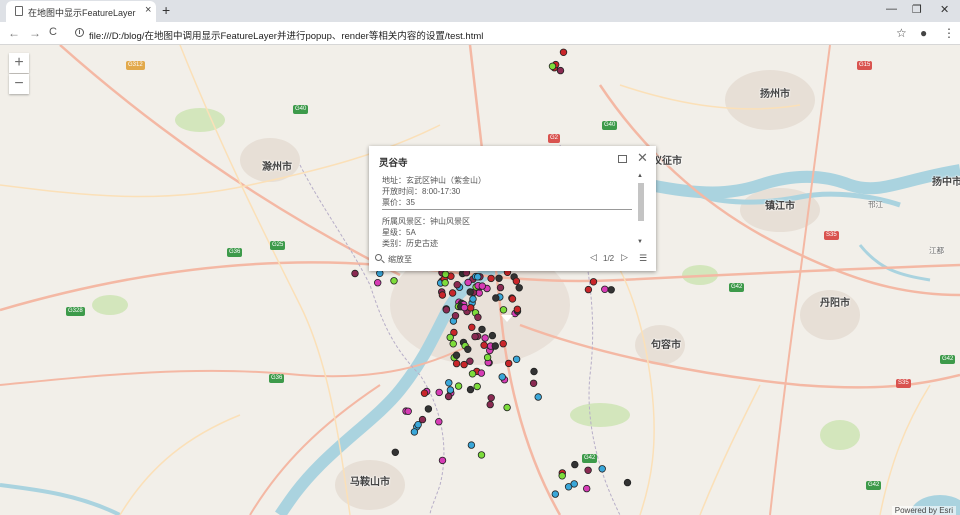  What do you see at coordinates (79, 32) in the screenshot?
I see `info-icon: i` at bounding box center [79, 32].